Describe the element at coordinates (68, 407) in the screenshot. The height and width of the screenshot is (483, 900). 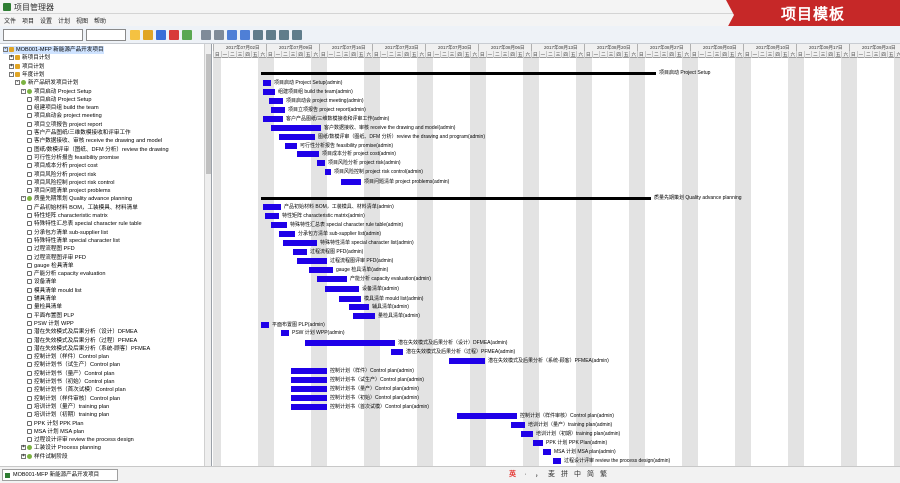
I see `tree-row: 培训计划（量产）training plan` at that location.